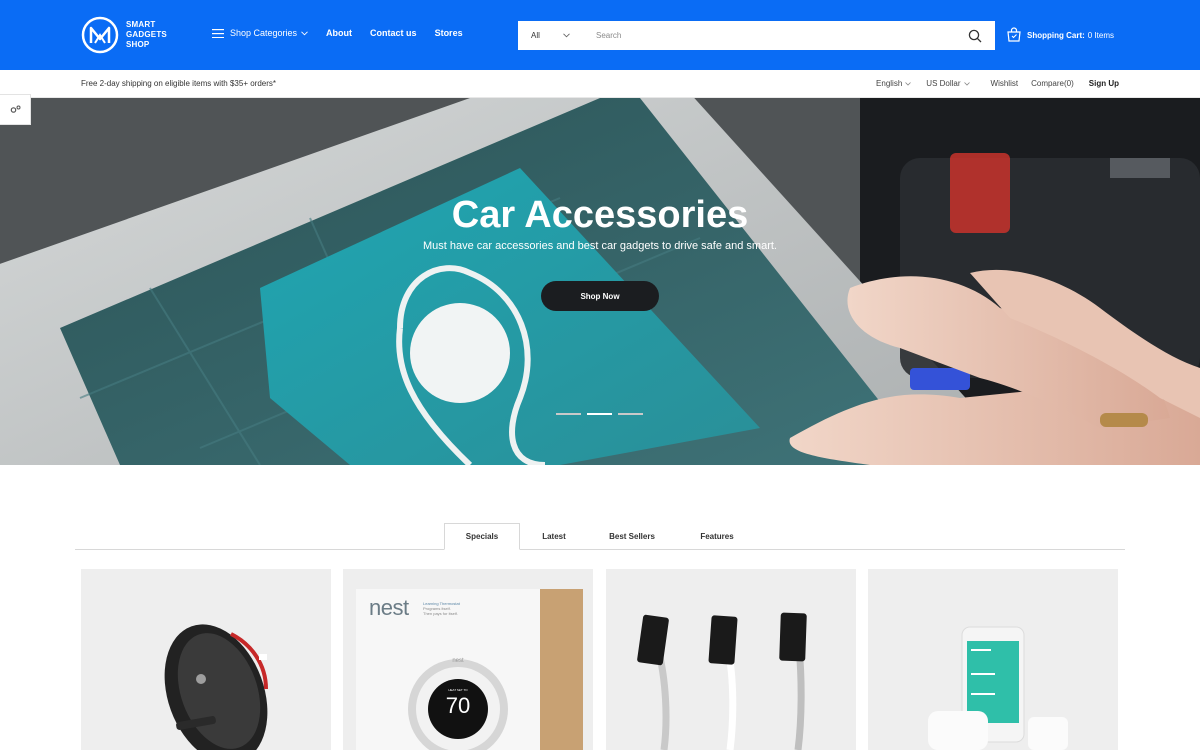  What do you see at coordinates (482, 536) in the screenshot?
I see `tab-specials: Specials` at bounding box center [482, 536].